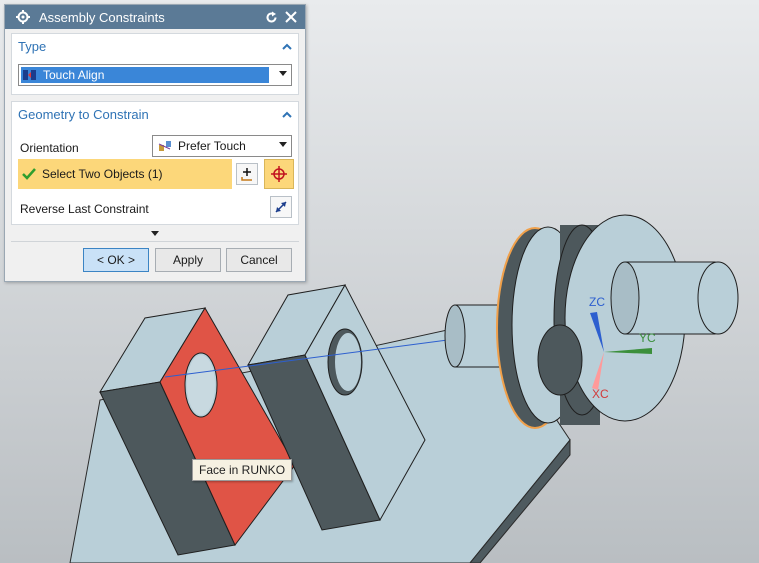 The height and width of the screenshot is (563, 759). What do you see at coordinates (259, 260) in the screenshot?
I see `cancel-button: Cancel` at bounding box center [259, 260].